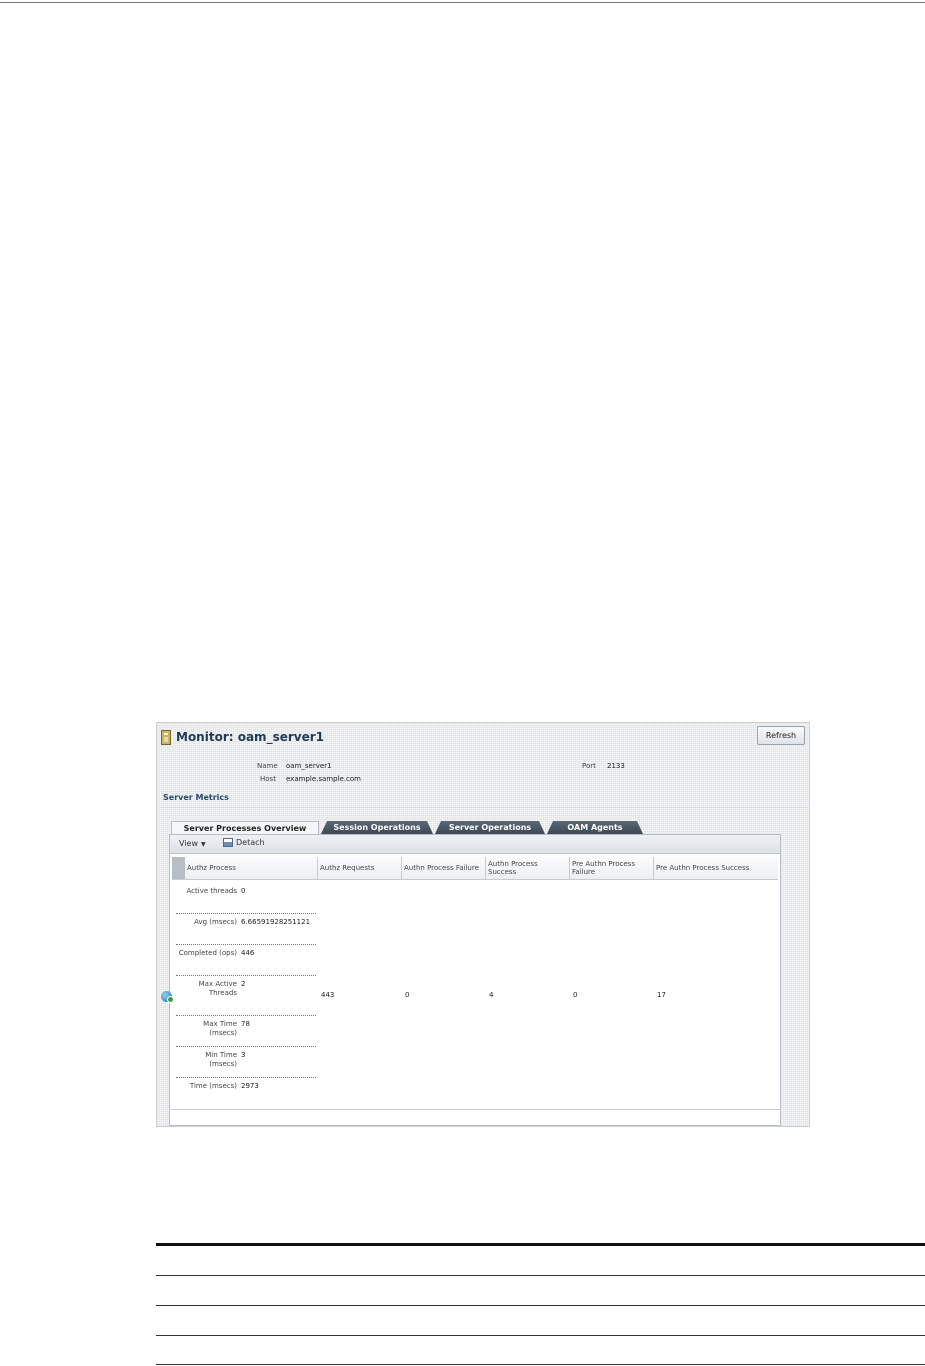 Image resolution: width=925 pixels, height=1366 pixels. I want to click on col-header-pre-authn-process-failure: Pre Authn Process Failure, so click(609, 868).